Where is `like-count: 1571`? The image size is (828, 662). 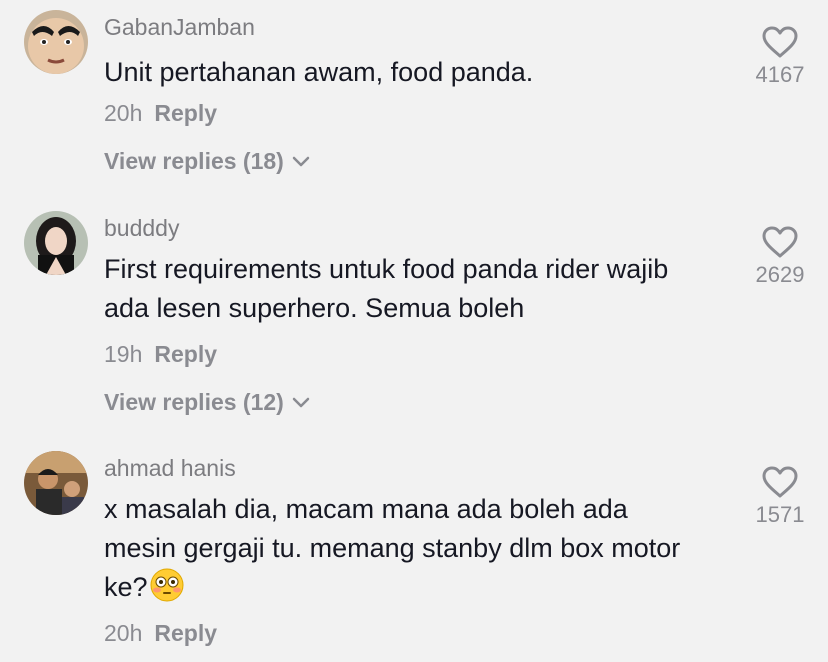 like-count: 1571 is located at coordinates (780, 514).